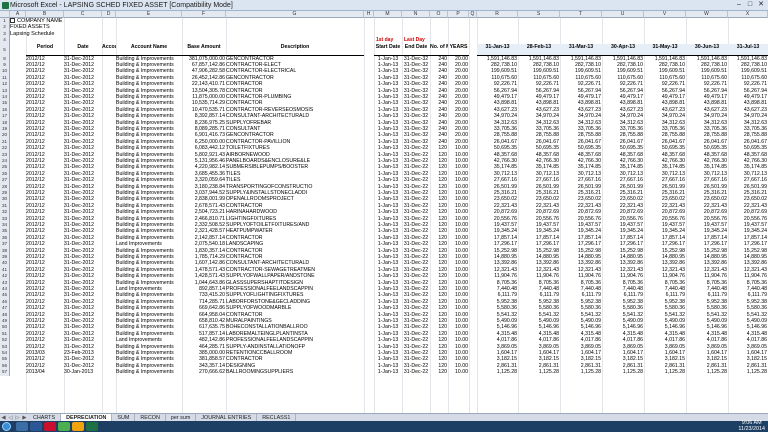  I want to click on column-header: B, so click(45, 14).